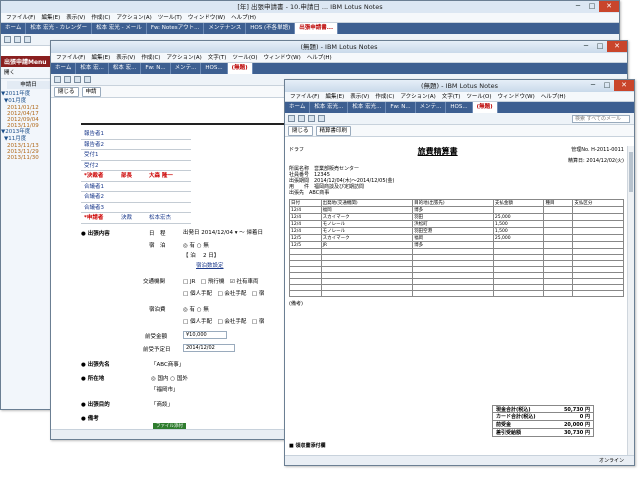 The width and height of the screenshot is (640, 480). I want to click on open-button: 開く, so click(28, 73).